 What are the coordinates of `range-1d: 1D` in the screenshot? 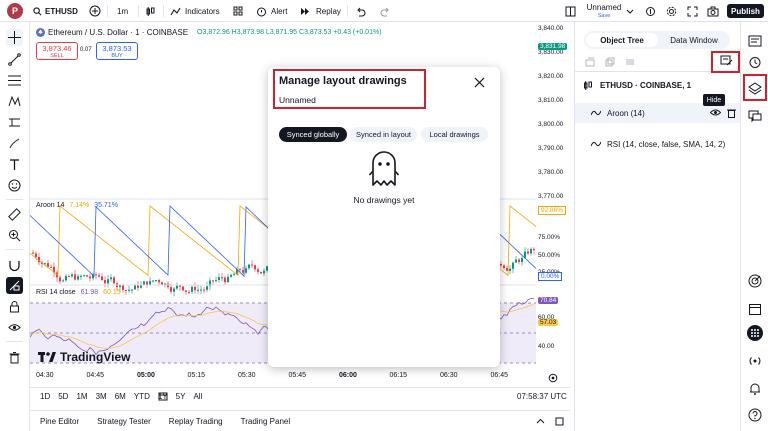 It's located at (45, 396).